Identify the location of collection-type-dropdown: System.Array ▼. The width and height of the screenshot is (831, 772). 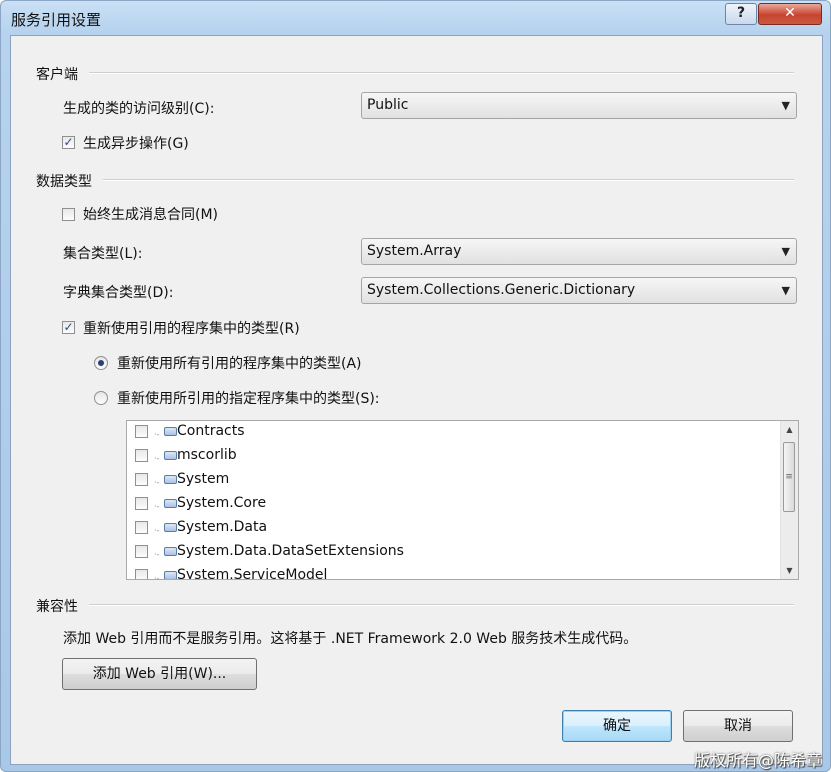
(579, 251).